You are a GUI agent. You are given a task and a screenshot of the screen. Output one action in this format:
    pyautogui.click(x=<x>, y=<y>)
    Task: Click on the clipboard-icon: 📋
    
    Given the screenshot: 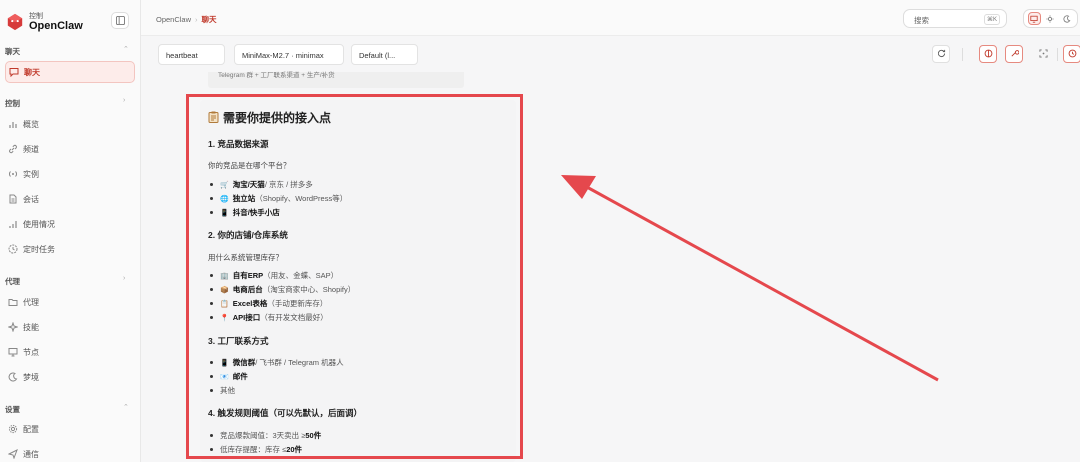 What is the action you would take?
    pyautogui.click(x=224, y=304)
    